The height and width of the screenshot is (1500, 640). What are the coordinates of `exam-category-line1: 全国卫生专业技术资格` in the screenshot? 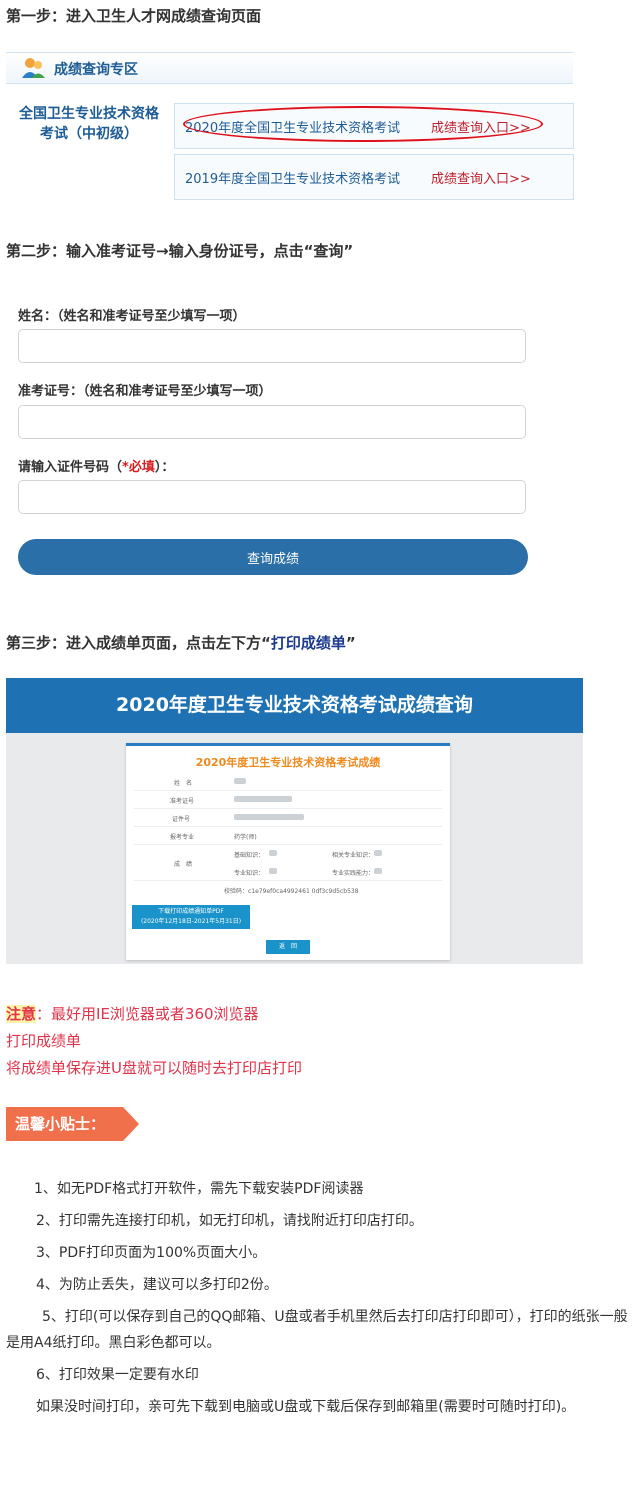 It's located at (89, 114).